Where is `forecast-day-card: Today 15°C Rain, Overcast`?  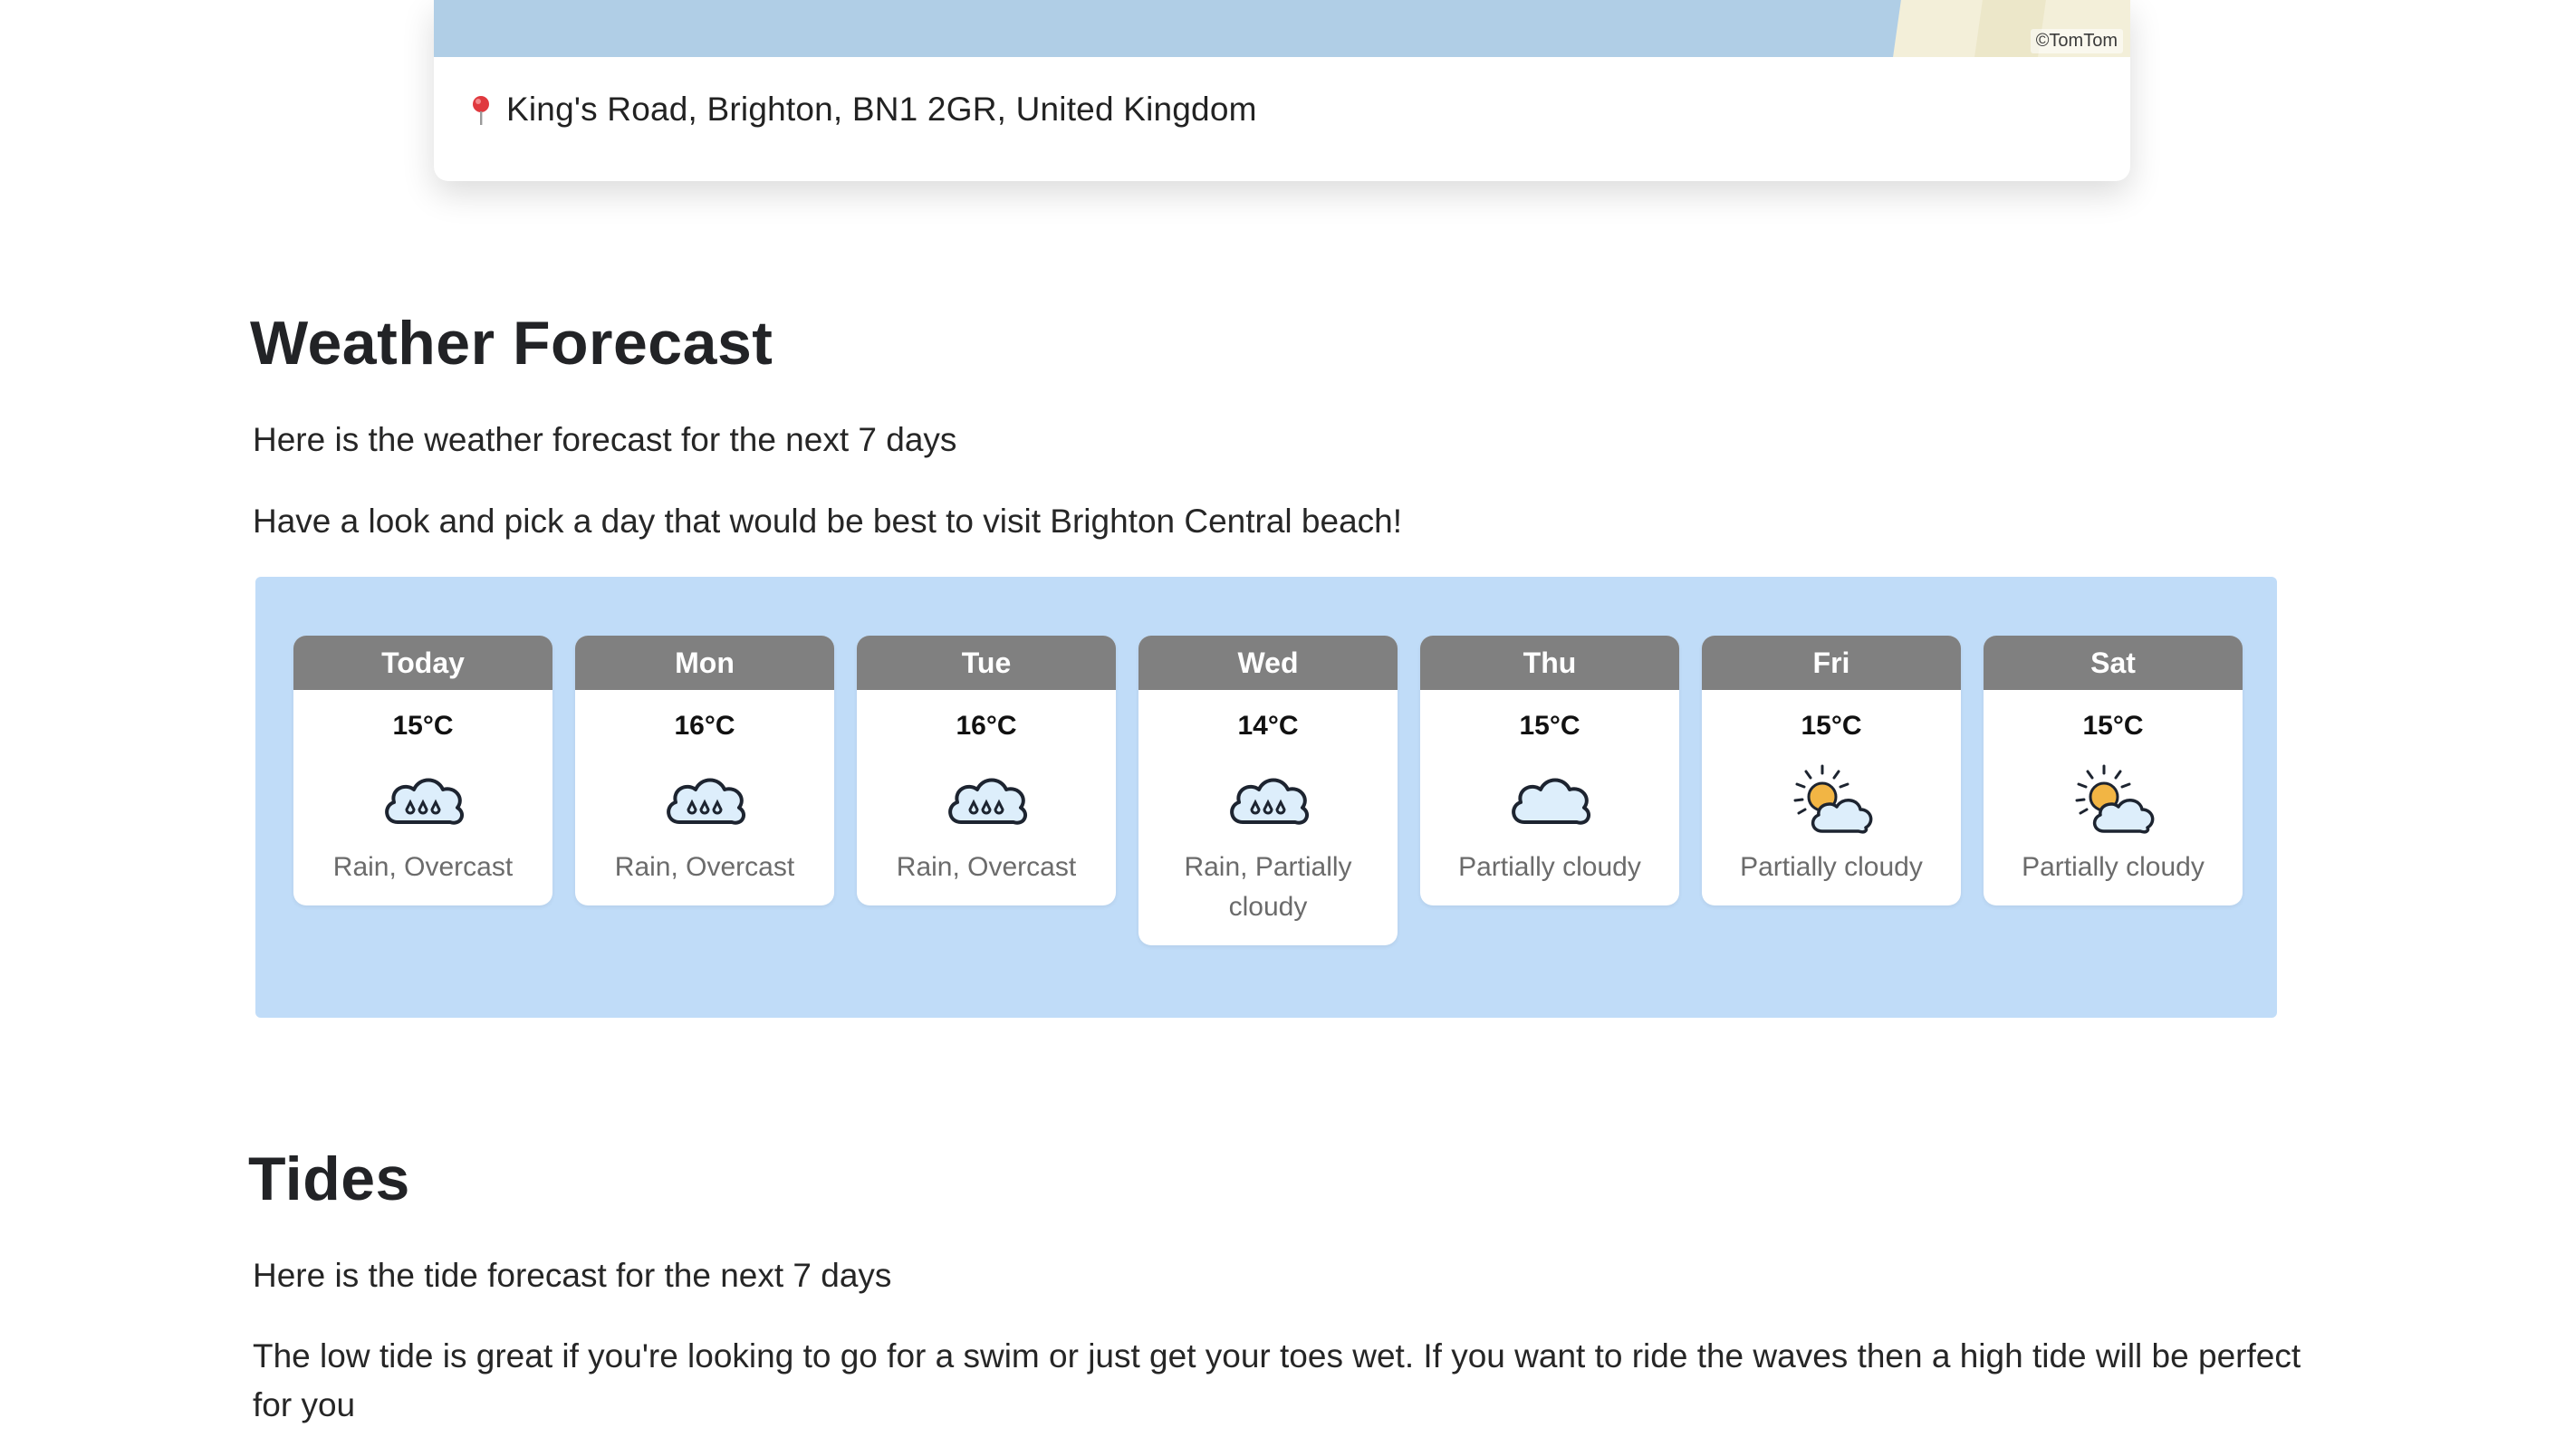 forecast-day-card: Today 15°C Rain, Overcast is located at coordinates (422, 770).